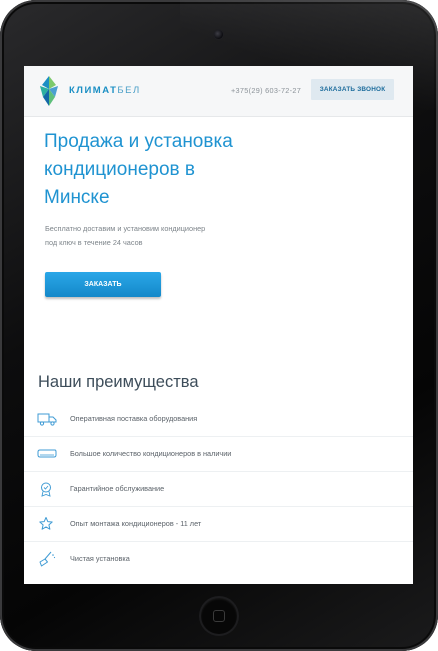 The image size is (438, 651). Describe the element at coordinates (118, 382) in the screenshot. I see `advantages-title: Наши преимущества` at that location.